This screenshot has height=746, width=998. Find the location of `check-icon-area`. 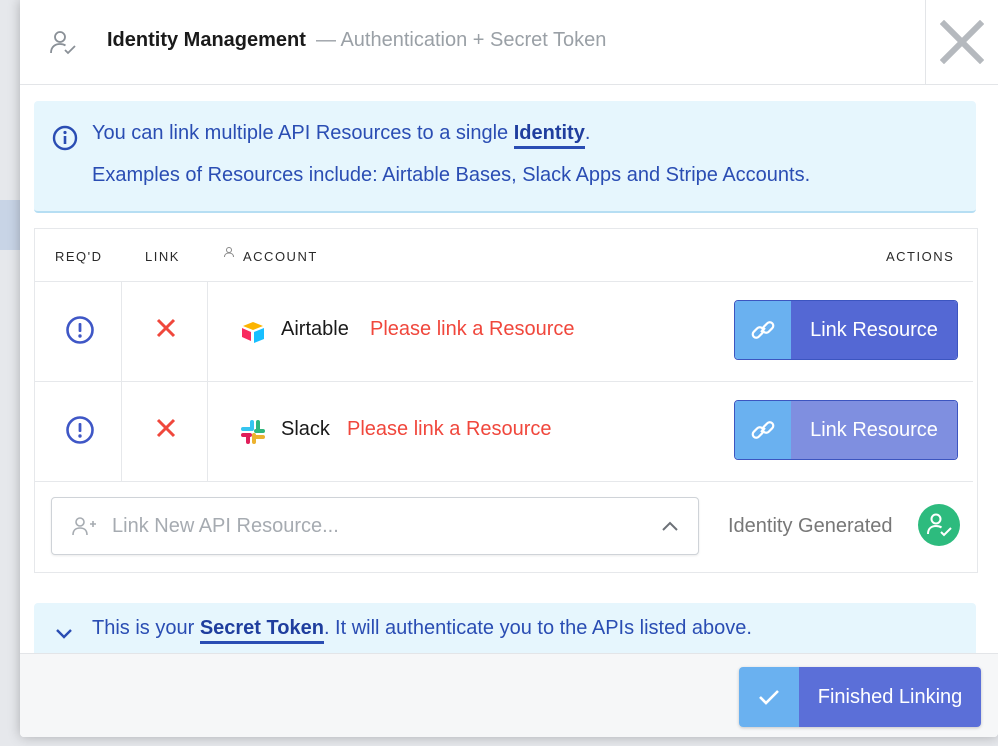

check-icon-area is located at coordinates (769, 697).